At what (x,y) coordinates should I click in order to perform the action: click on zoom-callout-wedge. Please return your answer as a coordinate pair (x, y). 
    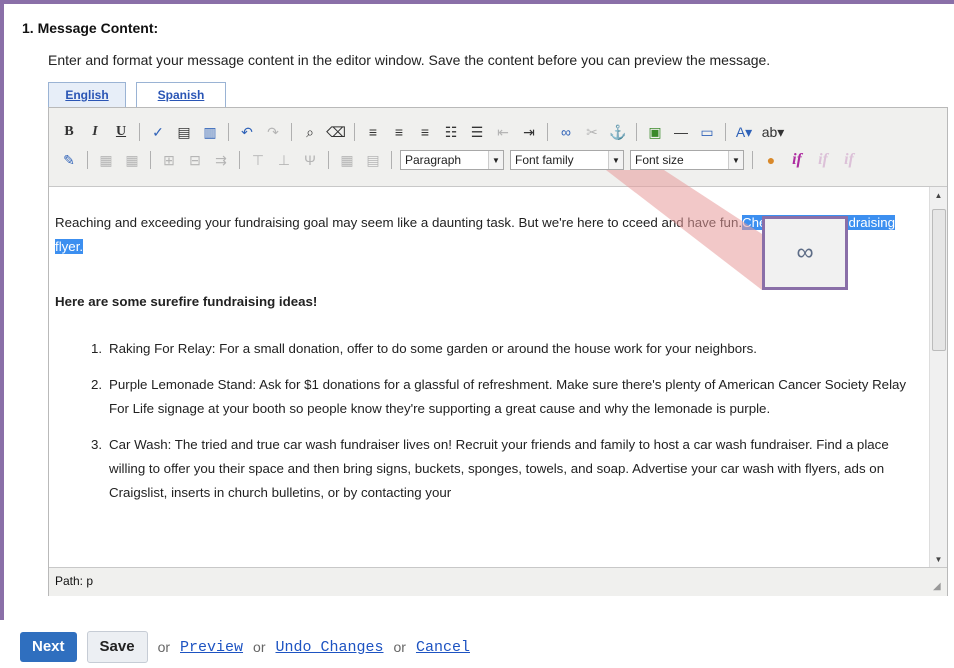
    Looking at the image, I should click on (727, 230).